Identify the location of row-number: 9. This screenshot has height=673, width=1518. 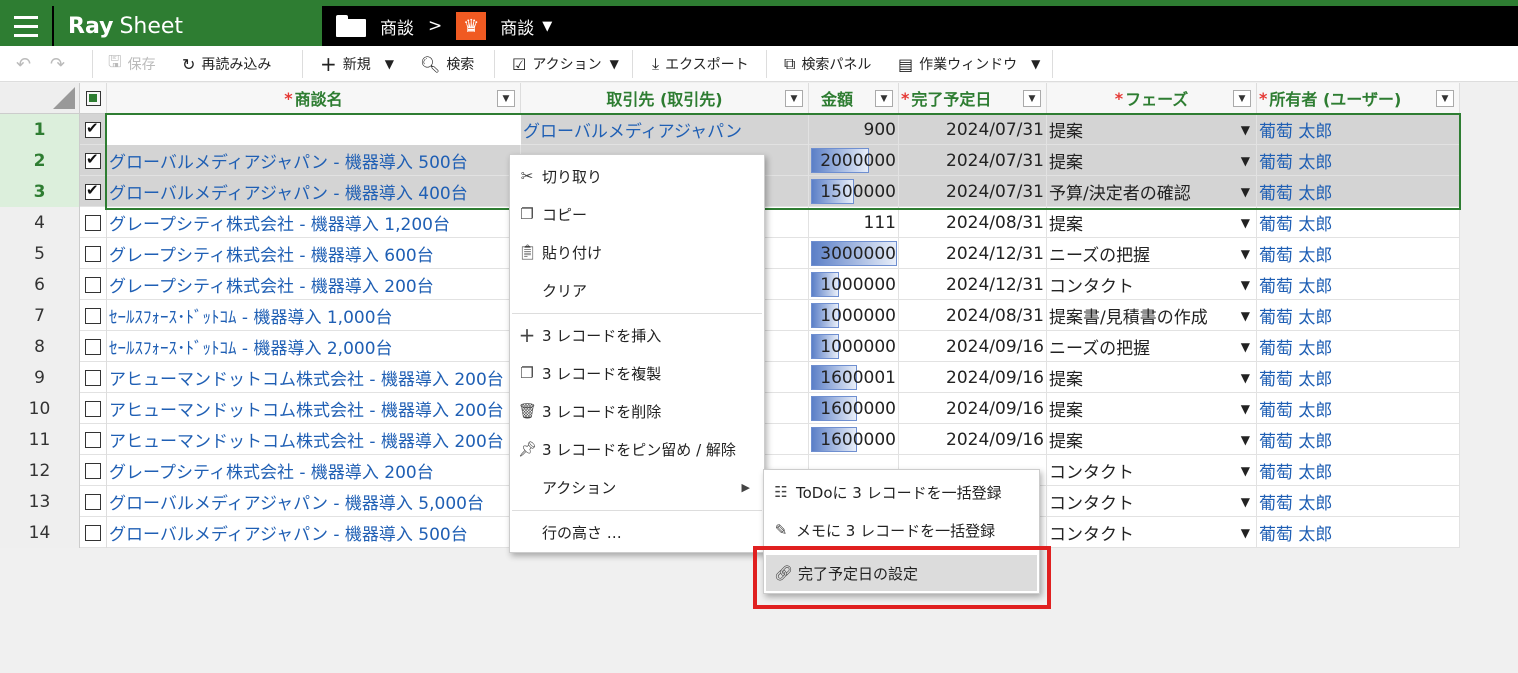
(40, 377).